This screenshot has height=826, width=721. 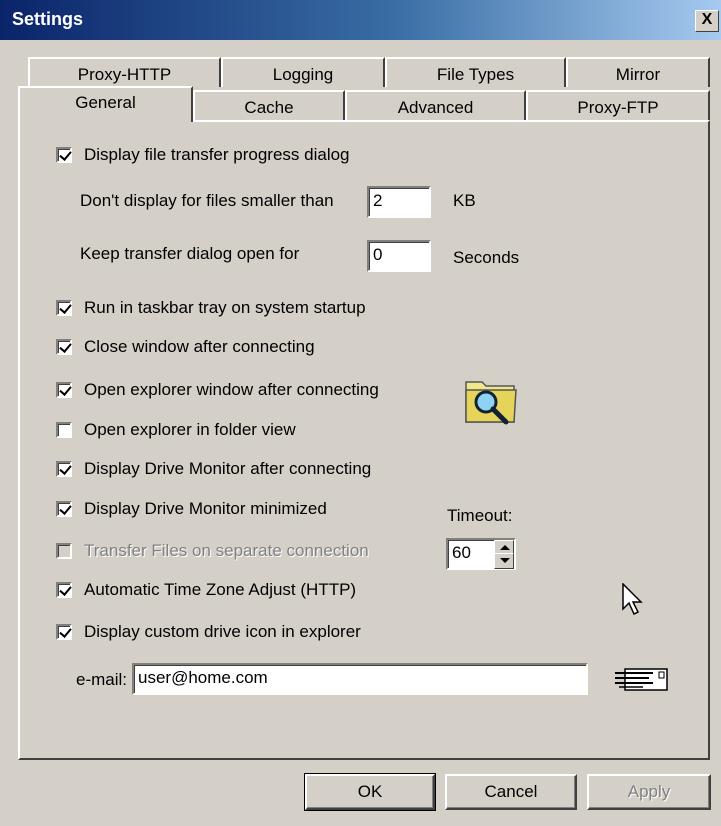 What do you see at coordinates (641, 679) in the screenshot?
I see `address-card-icon` at bounding box center [641, 679].